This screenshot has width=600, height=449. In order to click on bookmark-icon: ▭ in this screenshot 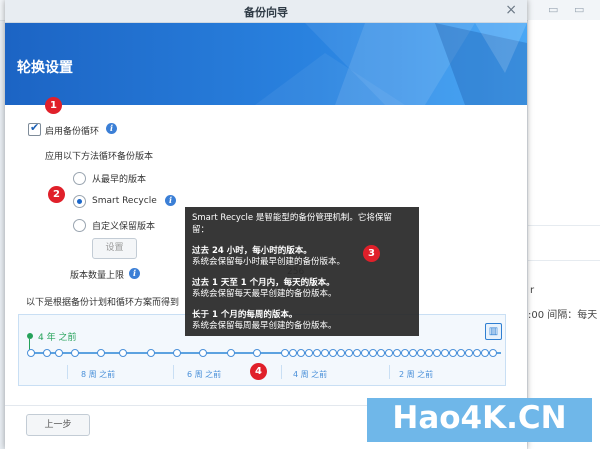, I will do `click(553, 9)`.